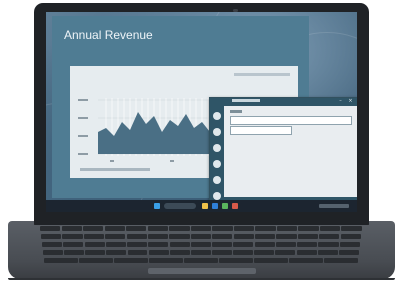 The image size is (403, 286). Describe the element at coordinates (236, 111) in the screenshot. I see `field-label` at that location.